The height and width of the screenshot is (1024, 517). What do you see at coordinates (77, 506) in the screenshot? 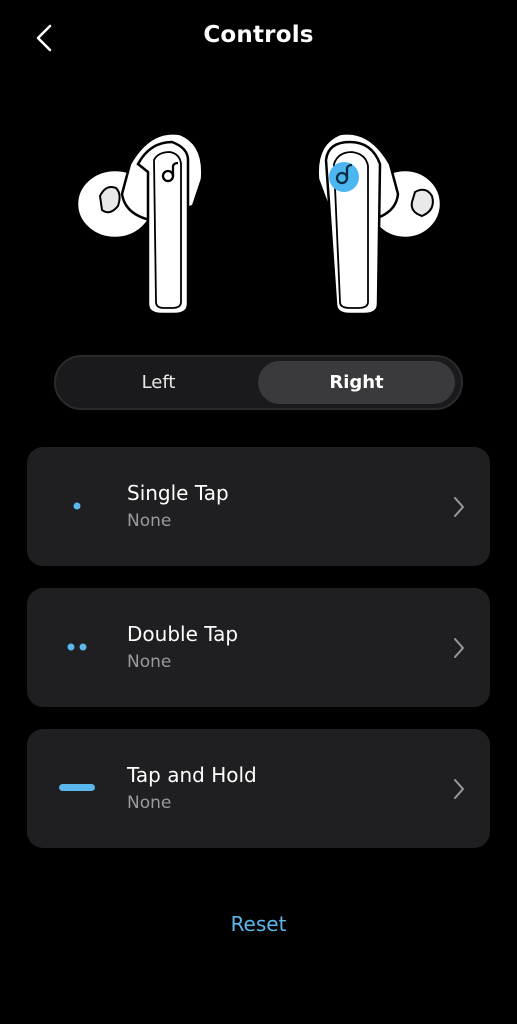
I see `single-dot-icon` at bounding box center [77, 506].